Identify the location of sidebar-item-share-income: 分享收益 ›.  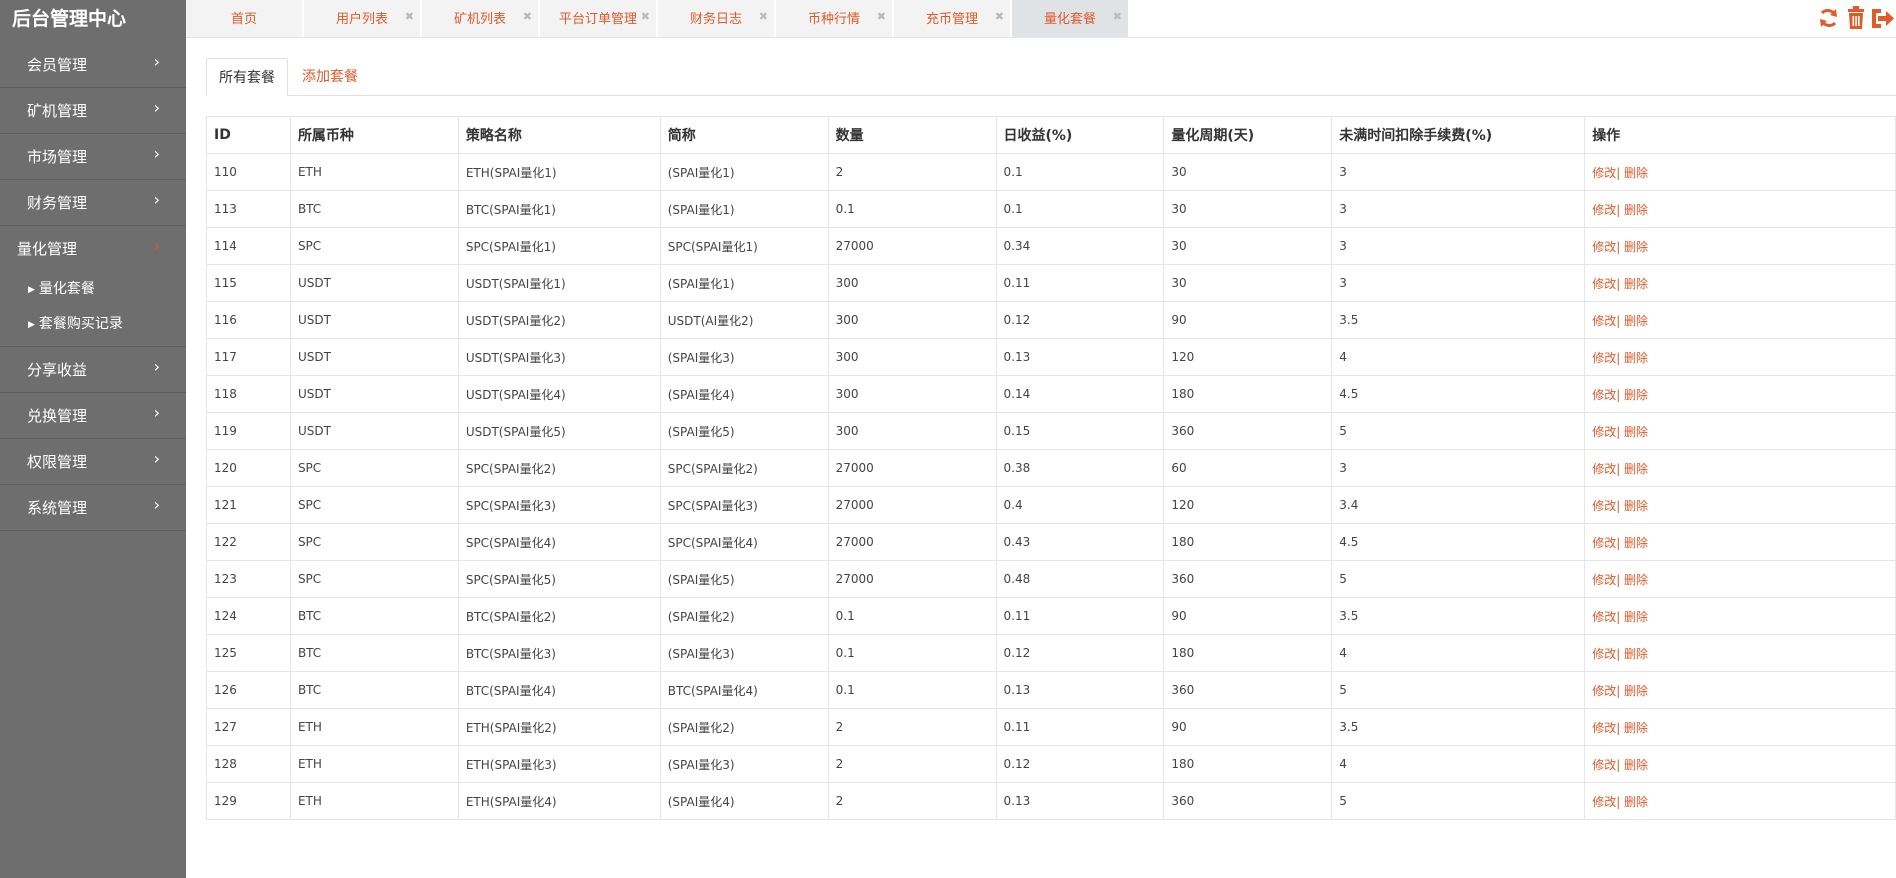
(93, 370).